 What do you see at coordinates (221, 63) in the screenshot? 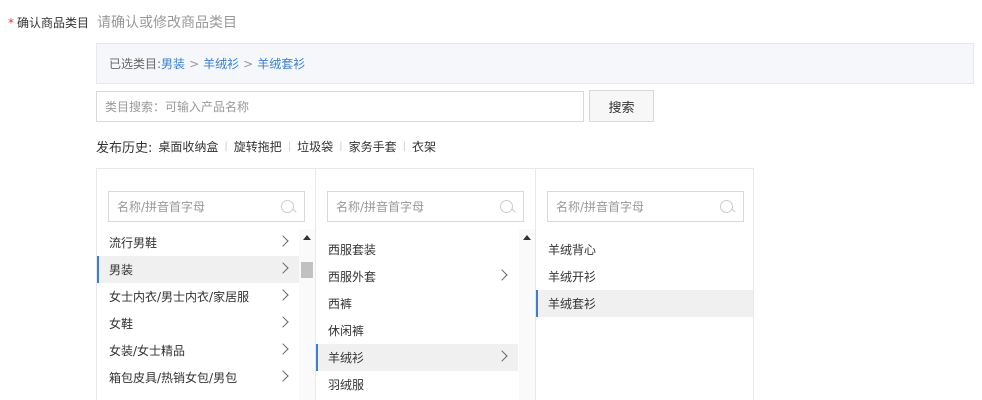
I see `selected-path-item: 羊绒衫` at bounding box center [221, 63].